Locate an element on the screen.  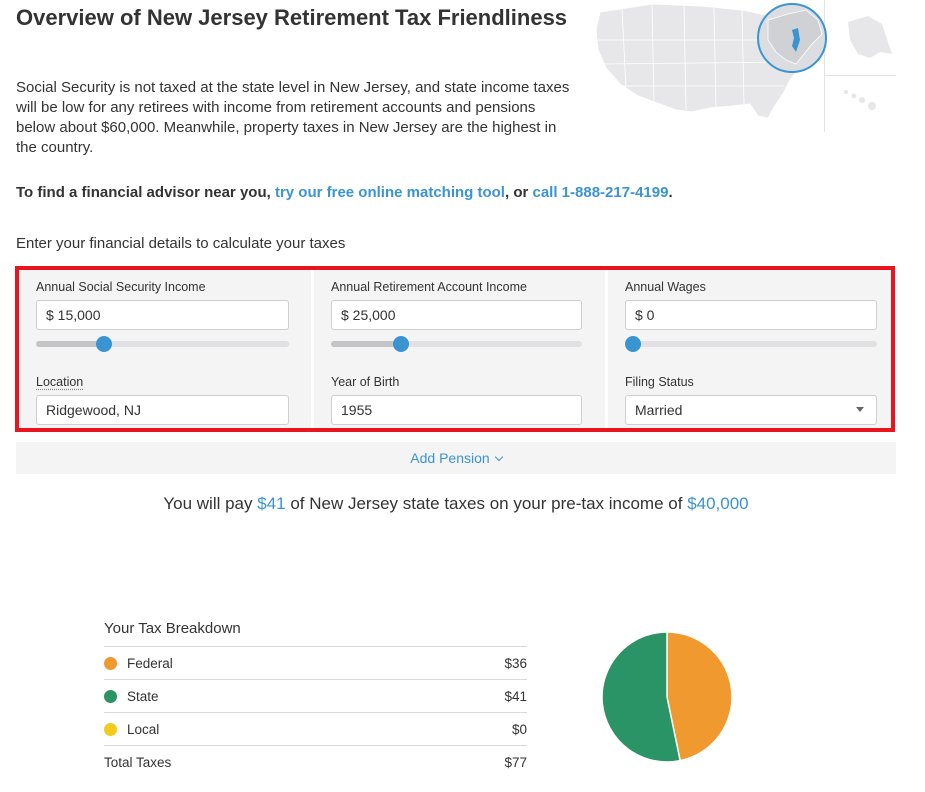
filing-status-label: Filing Status is located at coordinates (659, 382).